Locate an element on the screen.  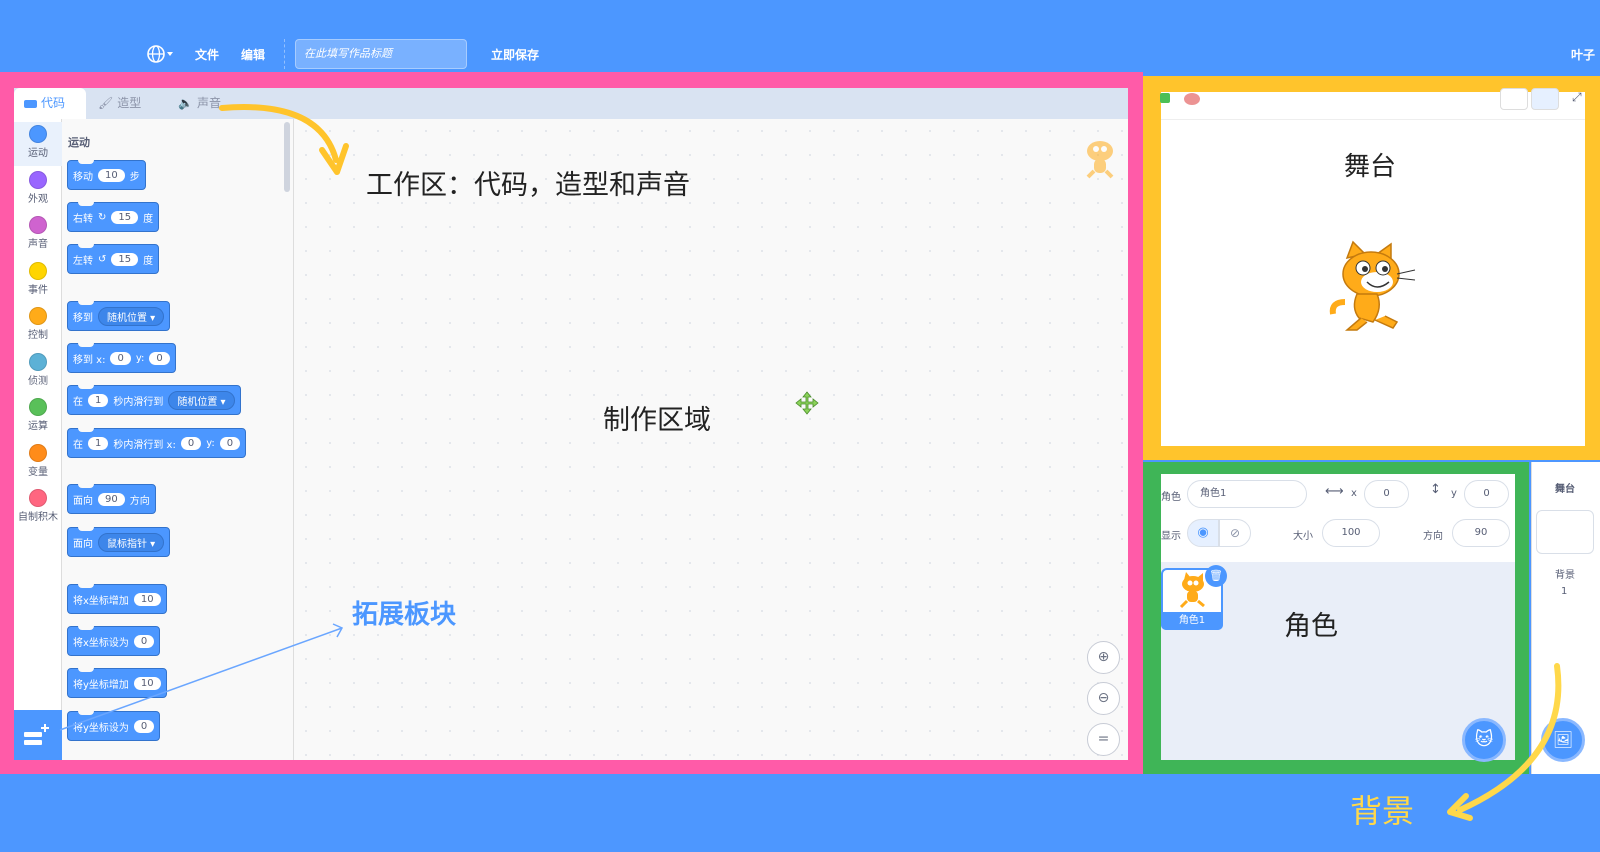
arrow-to-workspace is located at coordinates (279, 133).